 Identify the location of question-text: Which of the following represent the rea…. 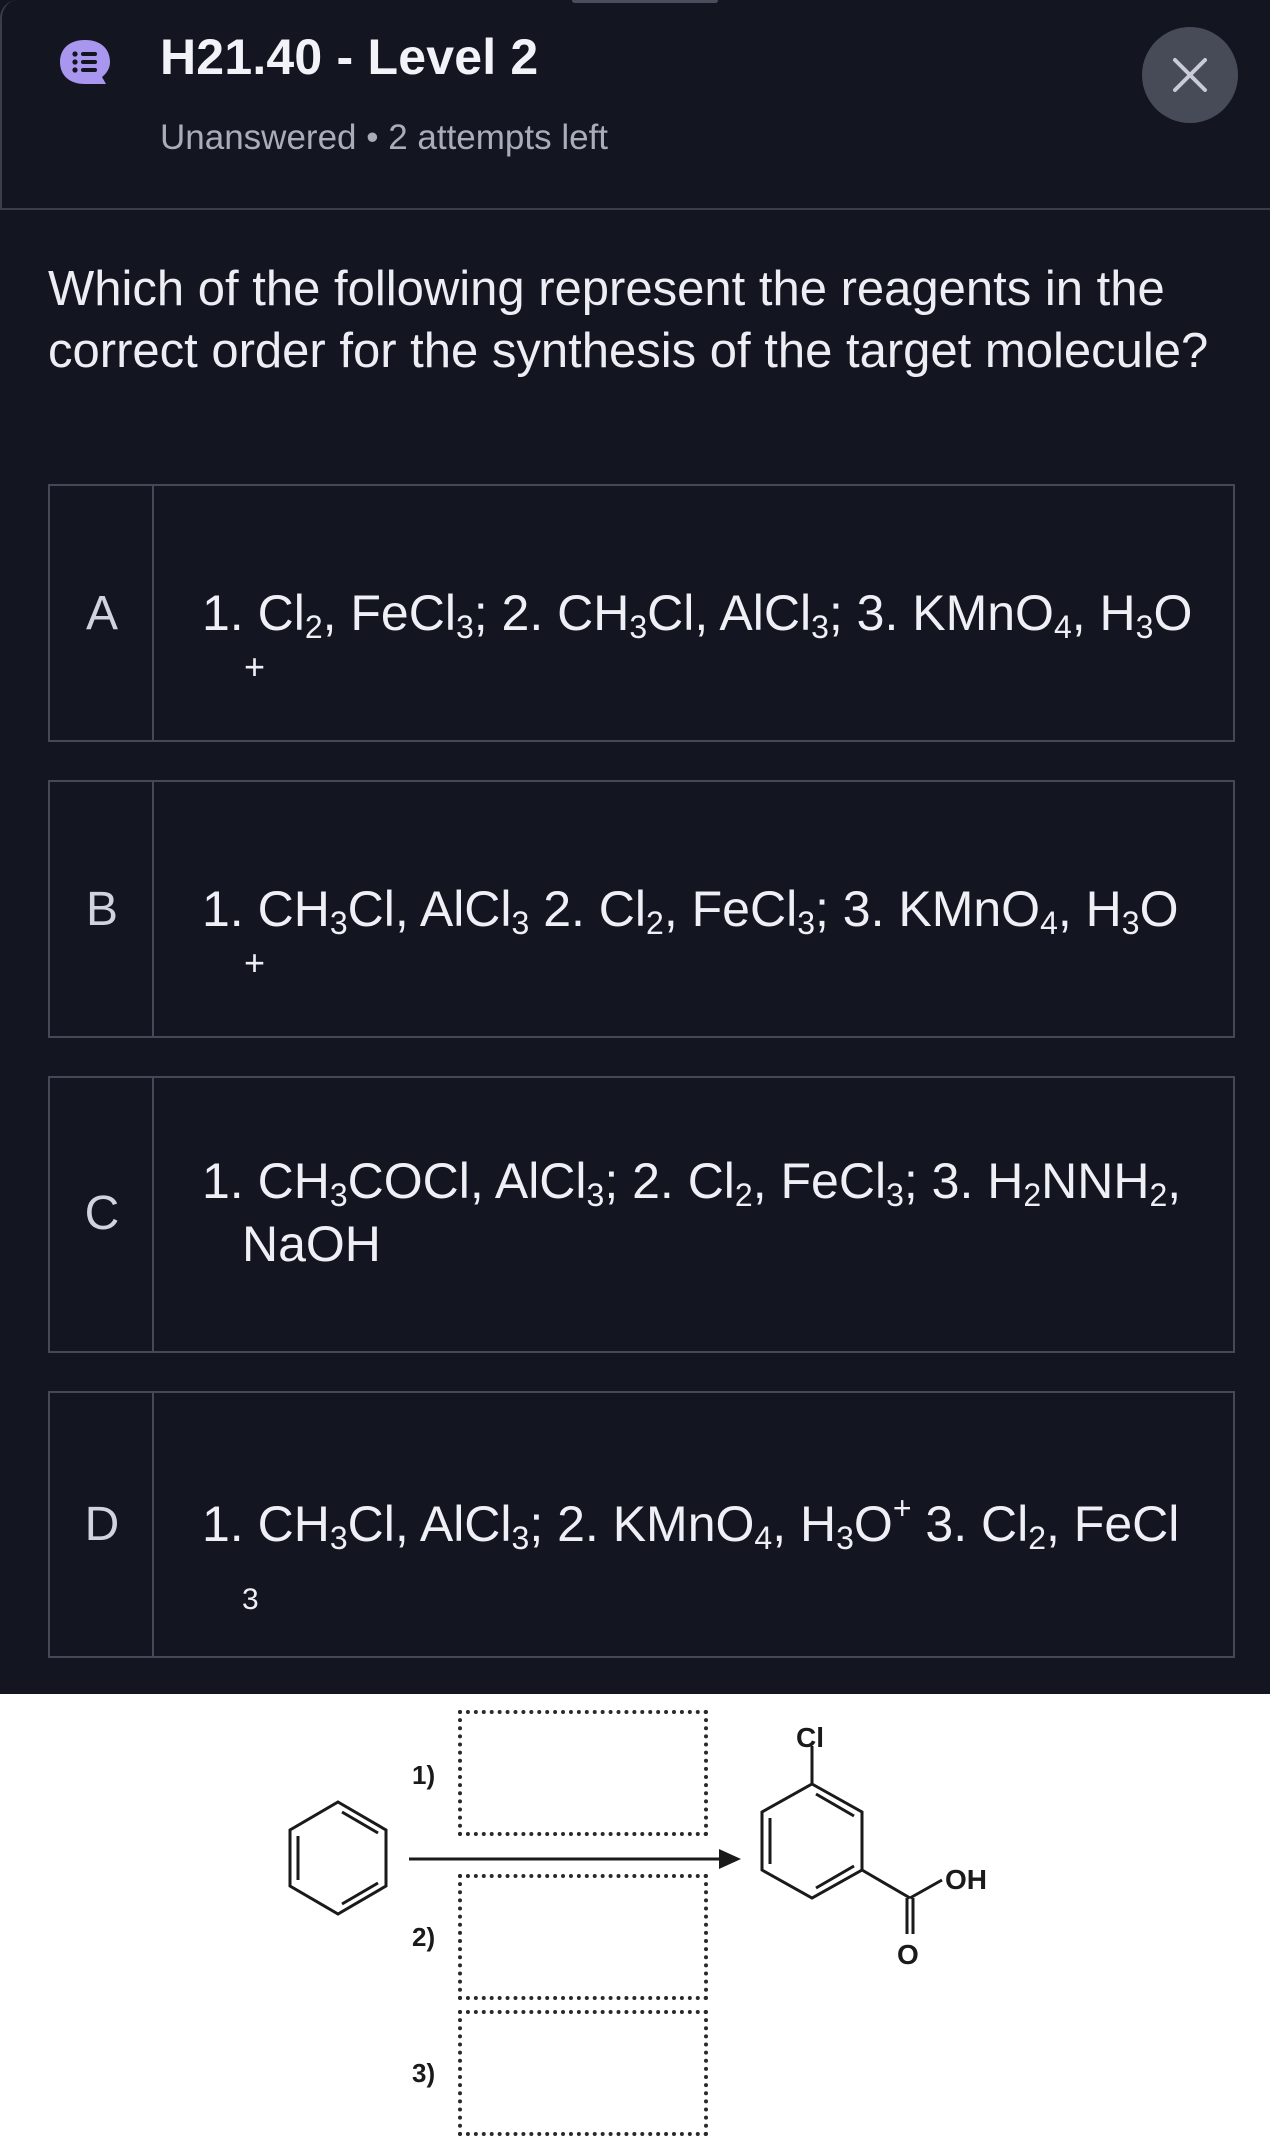
(628, 320).